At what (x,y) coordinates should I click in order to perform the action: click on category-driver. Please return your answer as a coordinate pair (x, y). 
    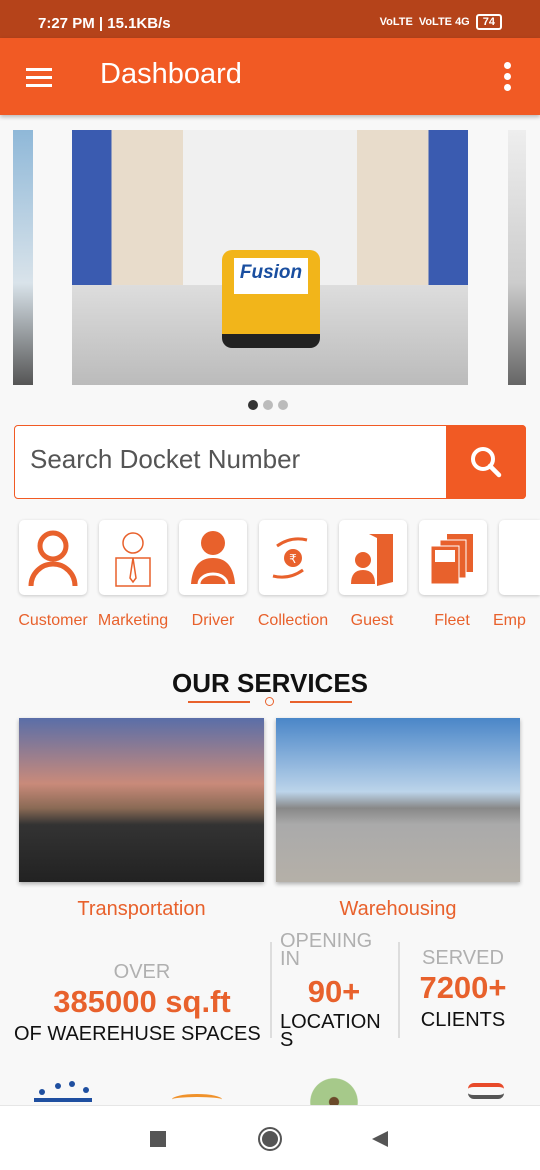
    Looking at the image, I should click on (213, 557).